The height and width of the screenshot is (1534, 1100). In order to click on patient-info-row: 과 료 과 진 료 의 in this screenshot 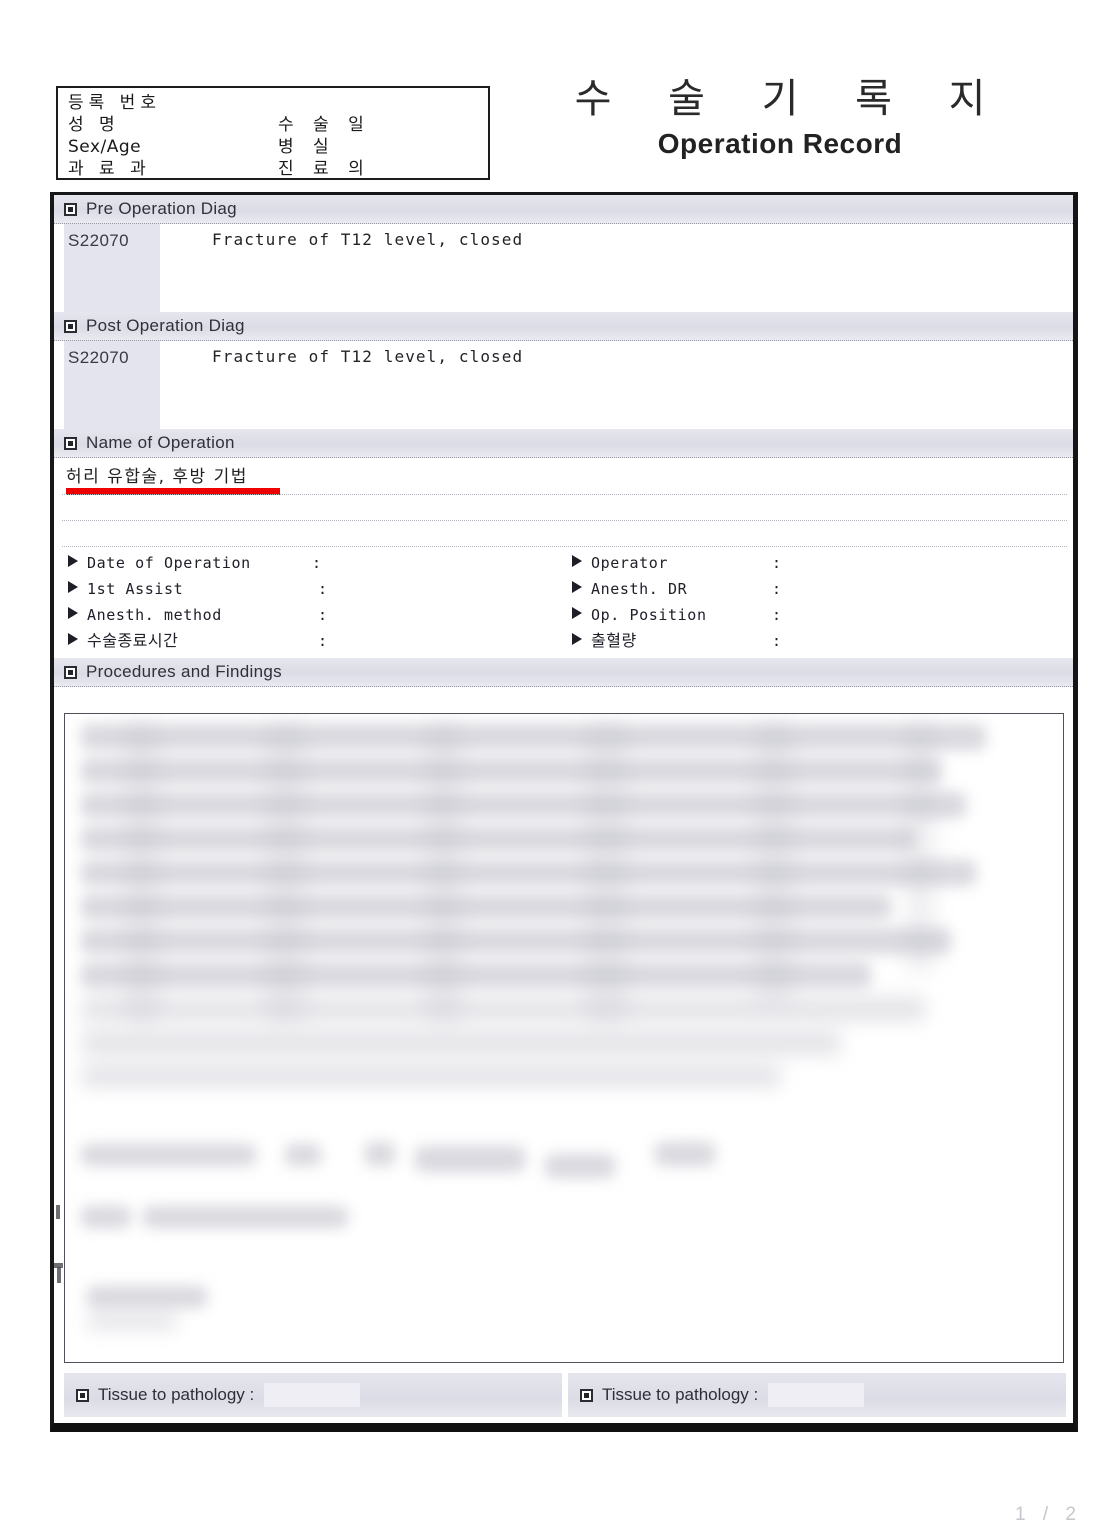, I will do `click(277, 169)`.